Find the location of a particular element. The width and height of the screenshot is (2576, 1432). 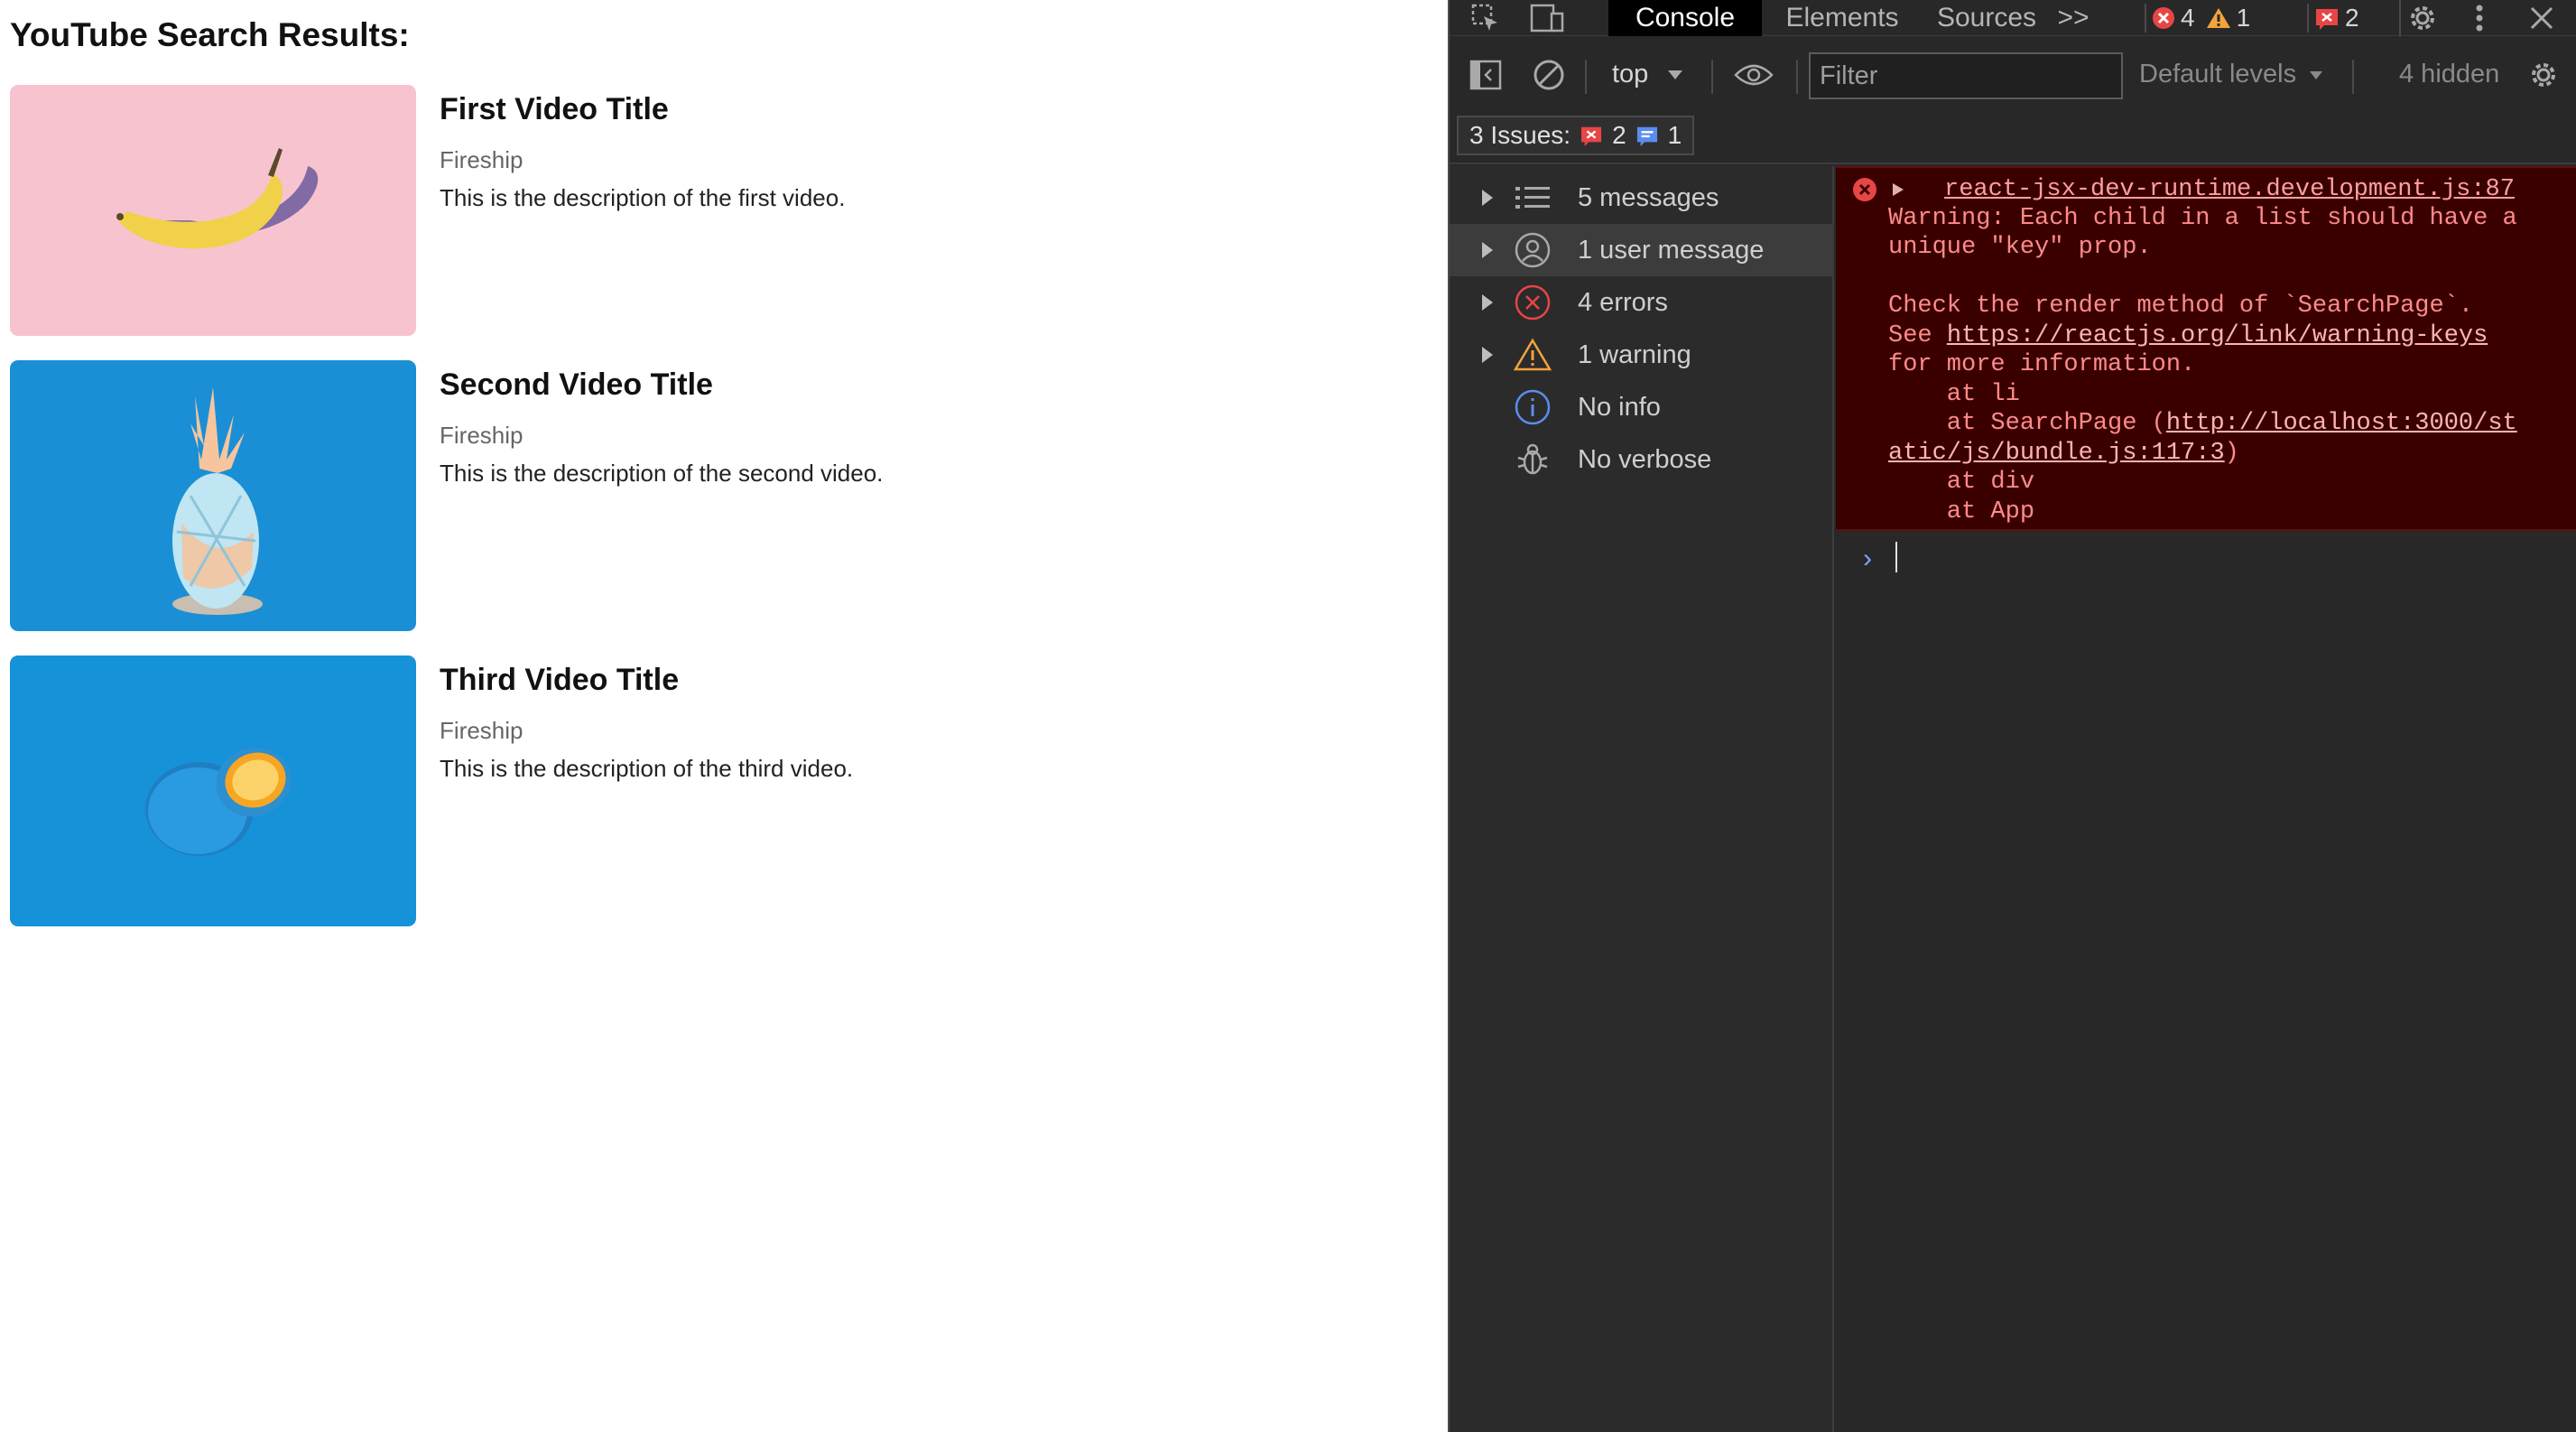

console-settings-gear-icon is located at coordinates (2543, 75).